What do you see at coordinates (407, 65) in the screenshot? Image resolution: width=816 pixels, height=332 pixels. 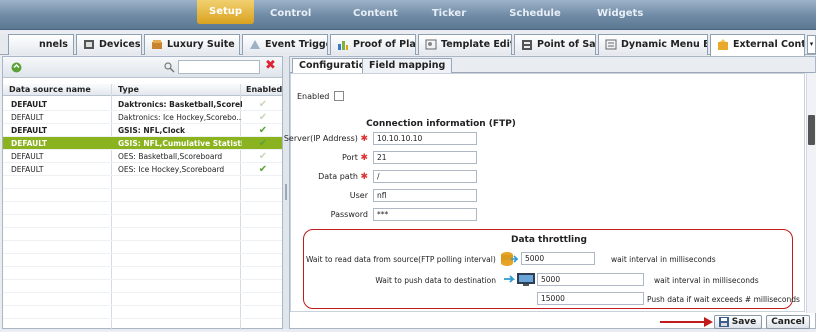 I see `tab-field-mapping: Field mapping` at bounding box center [407, 65].